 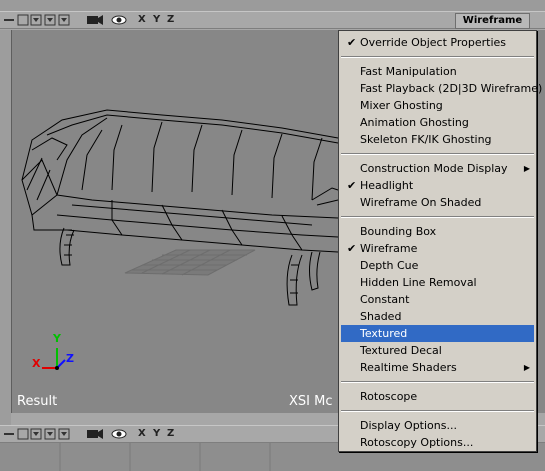 I want to click on menu-item-label: Wireframe On Shaded, so click(x=421, y=202).